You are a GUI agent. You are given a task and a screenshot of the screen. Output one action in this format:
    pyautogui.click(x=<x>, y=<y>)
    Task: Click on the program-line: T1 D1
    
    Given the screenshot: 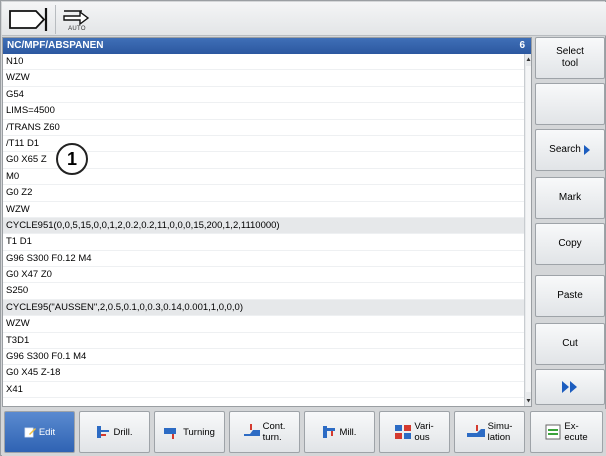 What is the action you would take?
    pyautogui.click(x=263, y=242)
    